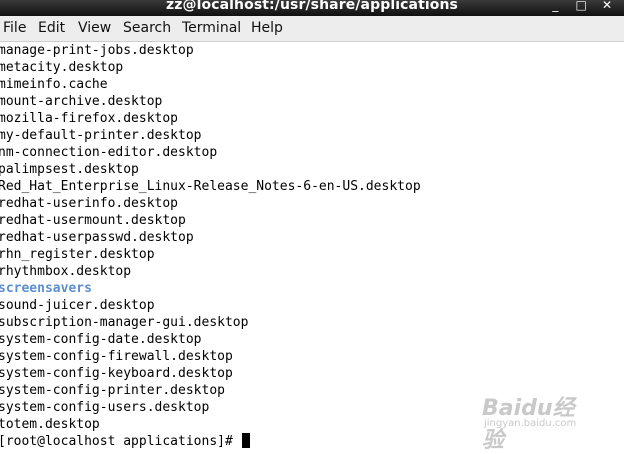 The height and width of the screenshot is (454, 624). What do you see at coordinates (607, 6) in the screenshot?
I see `close-button: ✕` at bounding box center [607, 6].